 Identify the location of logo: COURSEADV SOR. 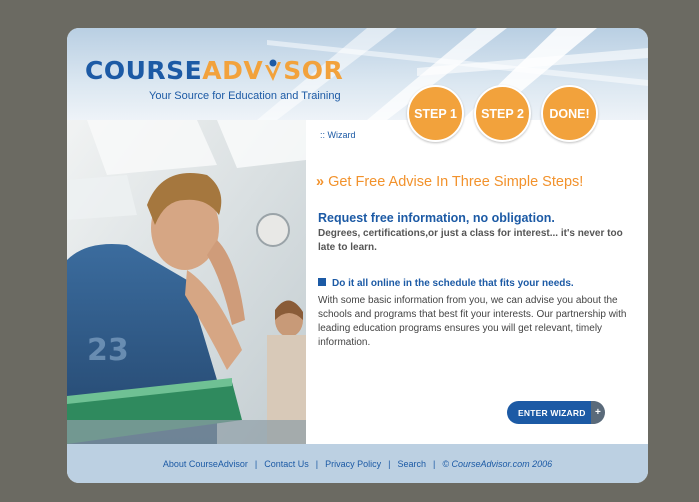
(214, 70).